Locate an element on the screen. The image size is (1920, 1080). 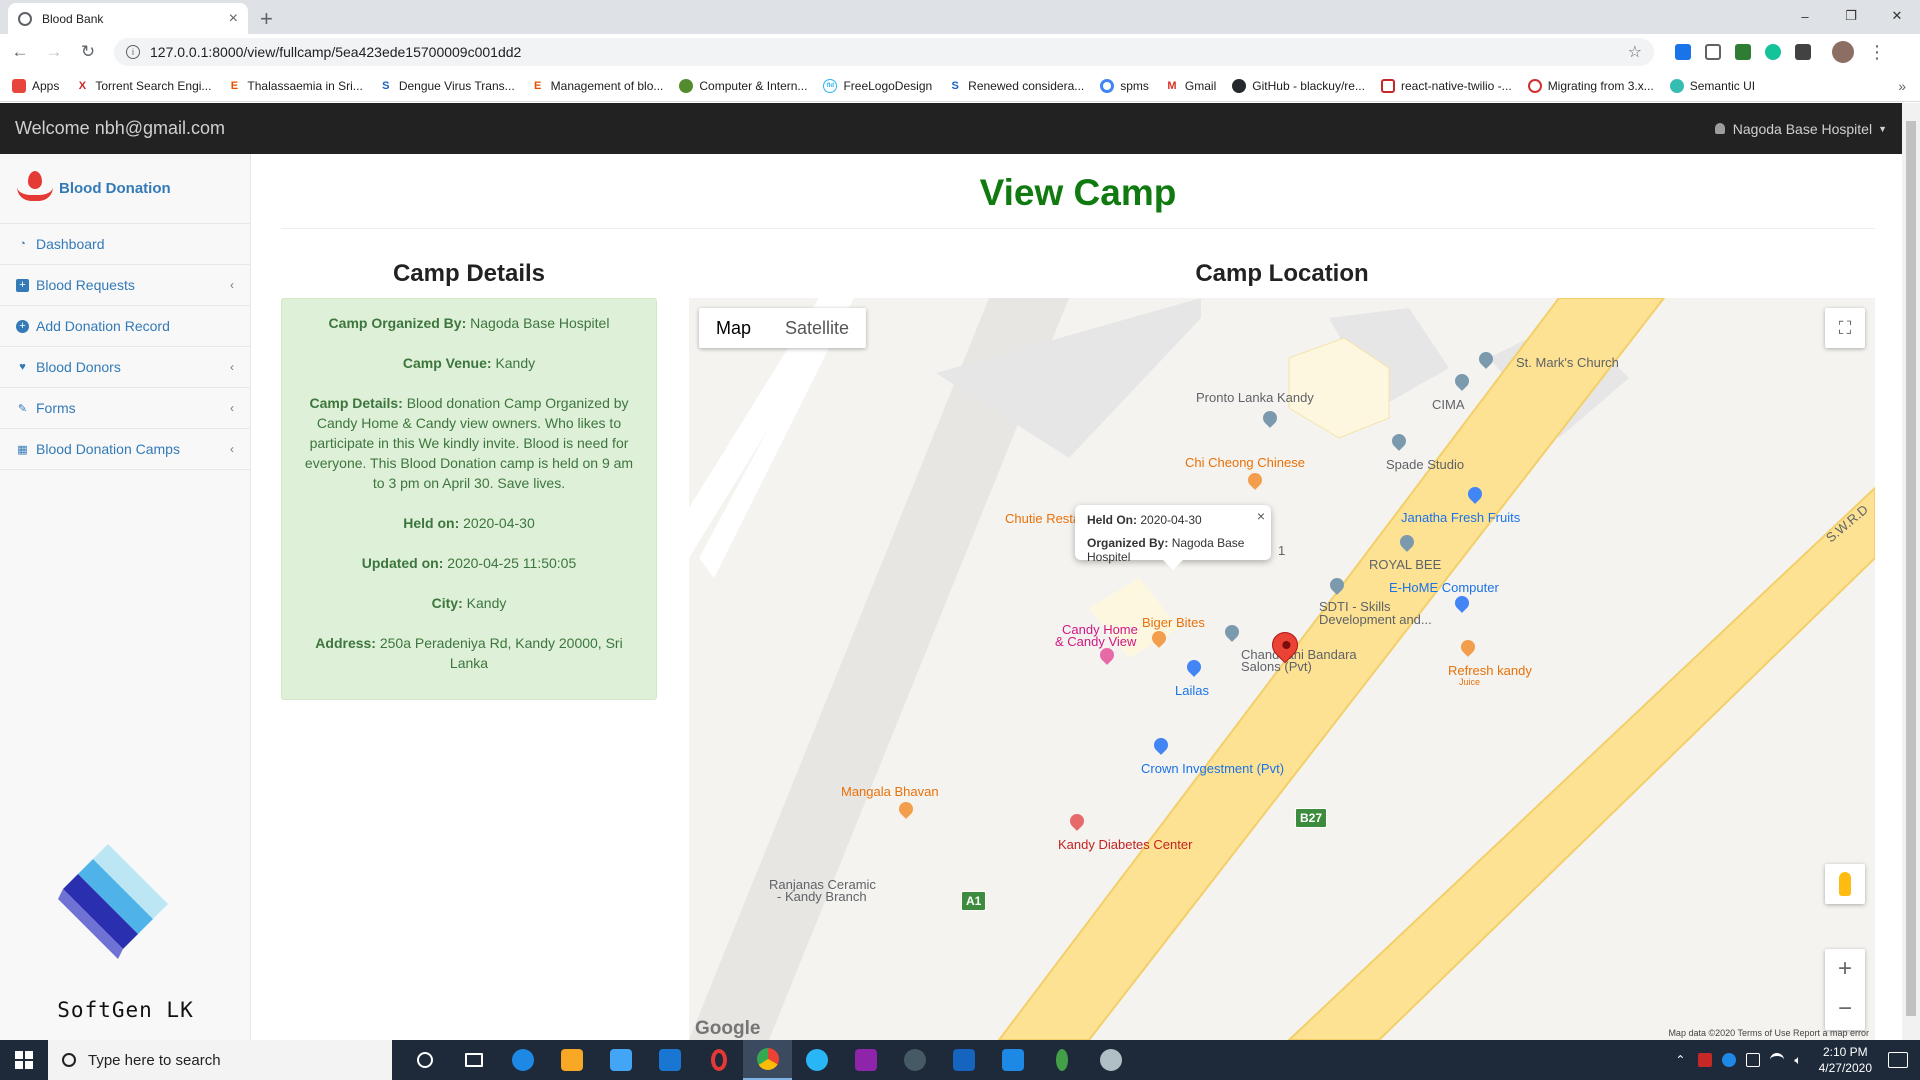
extensions-area is located at coordinates (1743, 52).